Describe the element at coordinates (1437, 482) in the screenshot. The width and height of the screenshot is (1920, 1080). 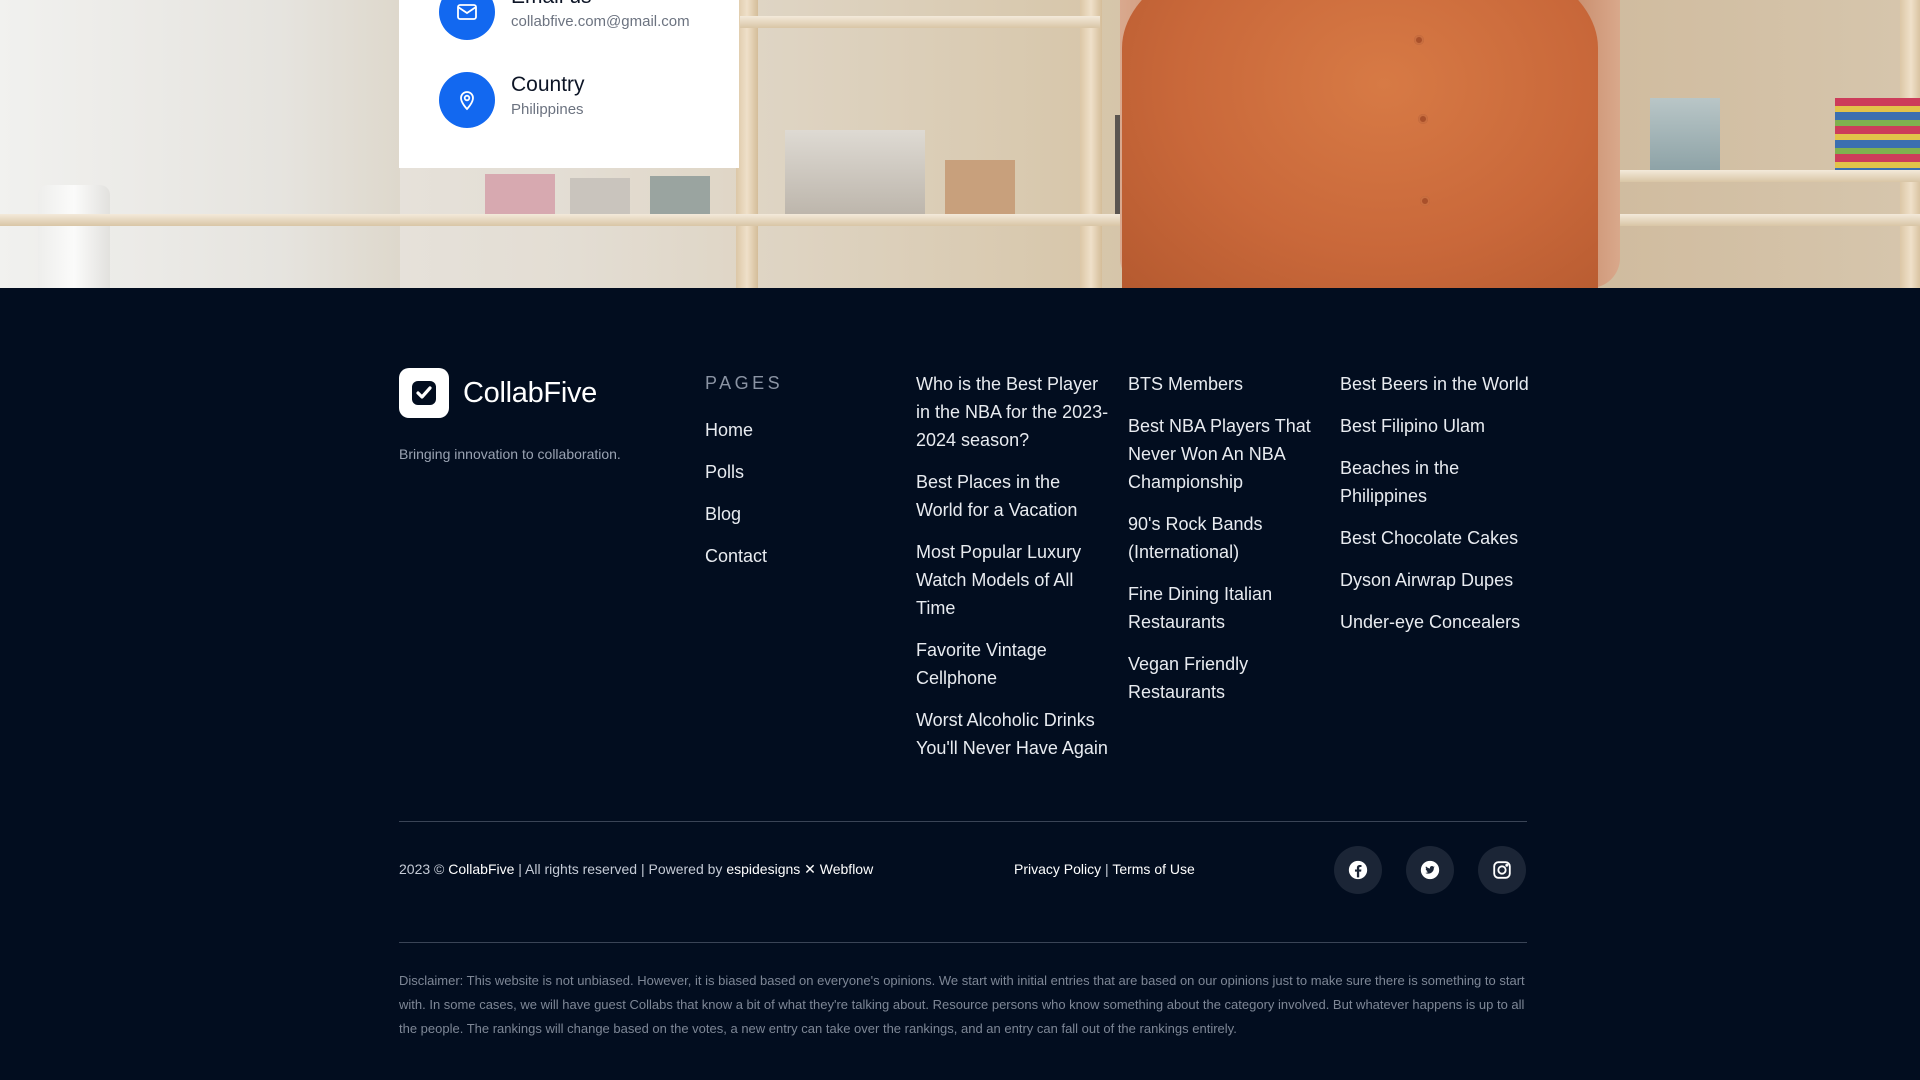
I see `footer-poll-link: Beaches in the Philippines` at that location.